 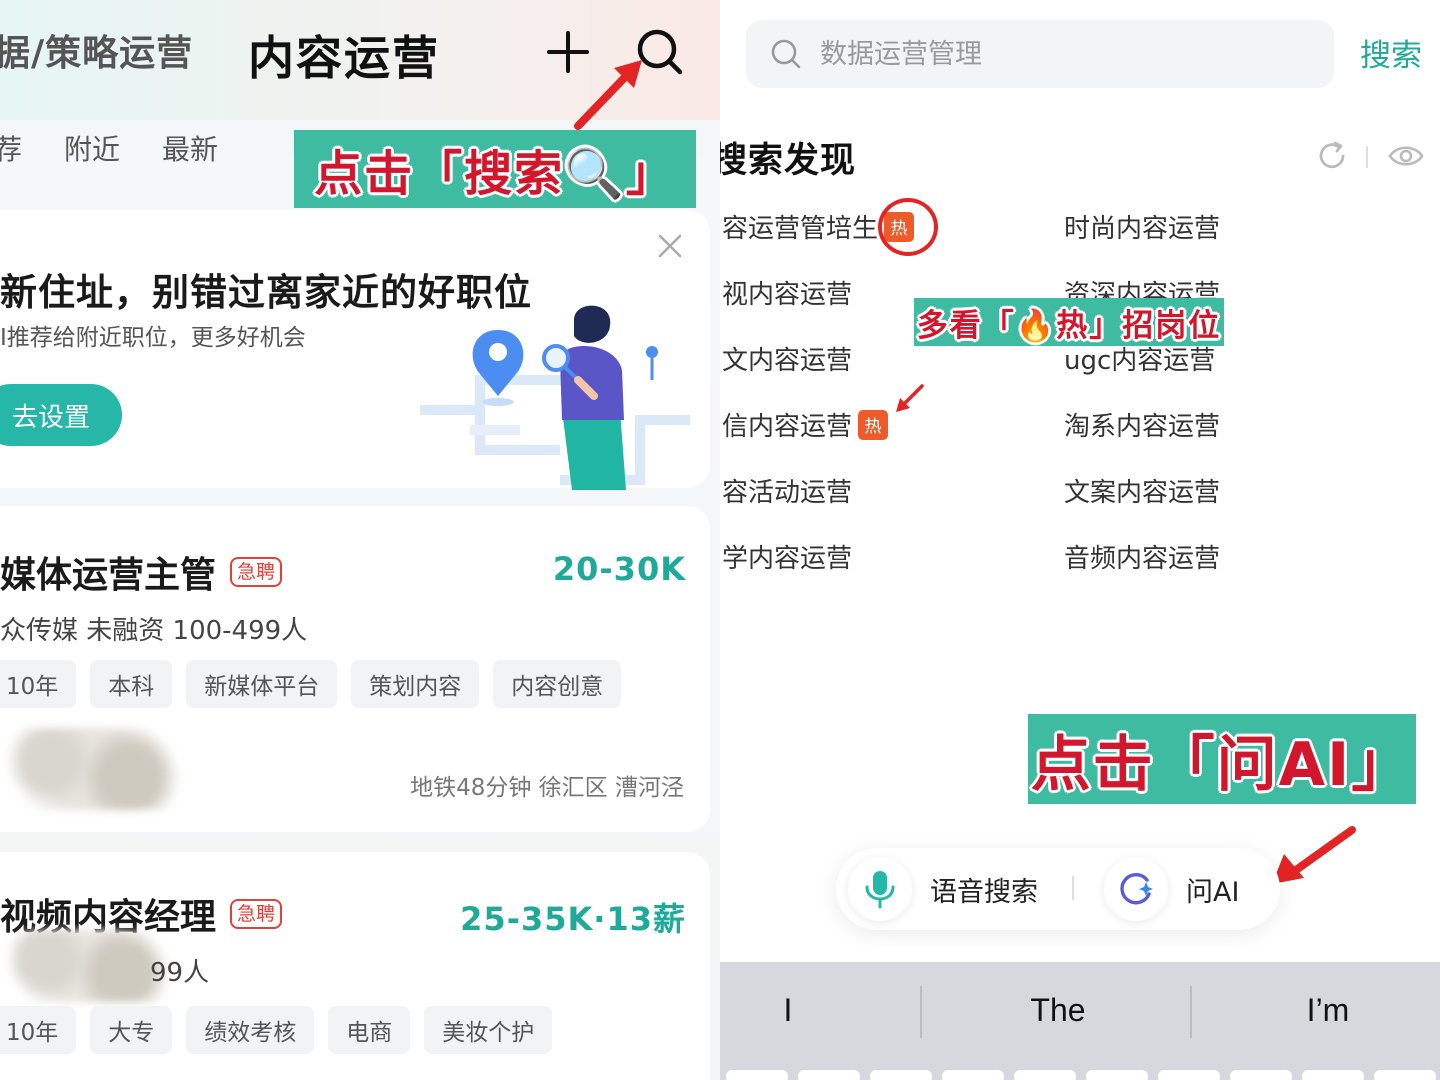 I want to click on keyword-item: 音频内容运营, so click(x=1142, y=556).